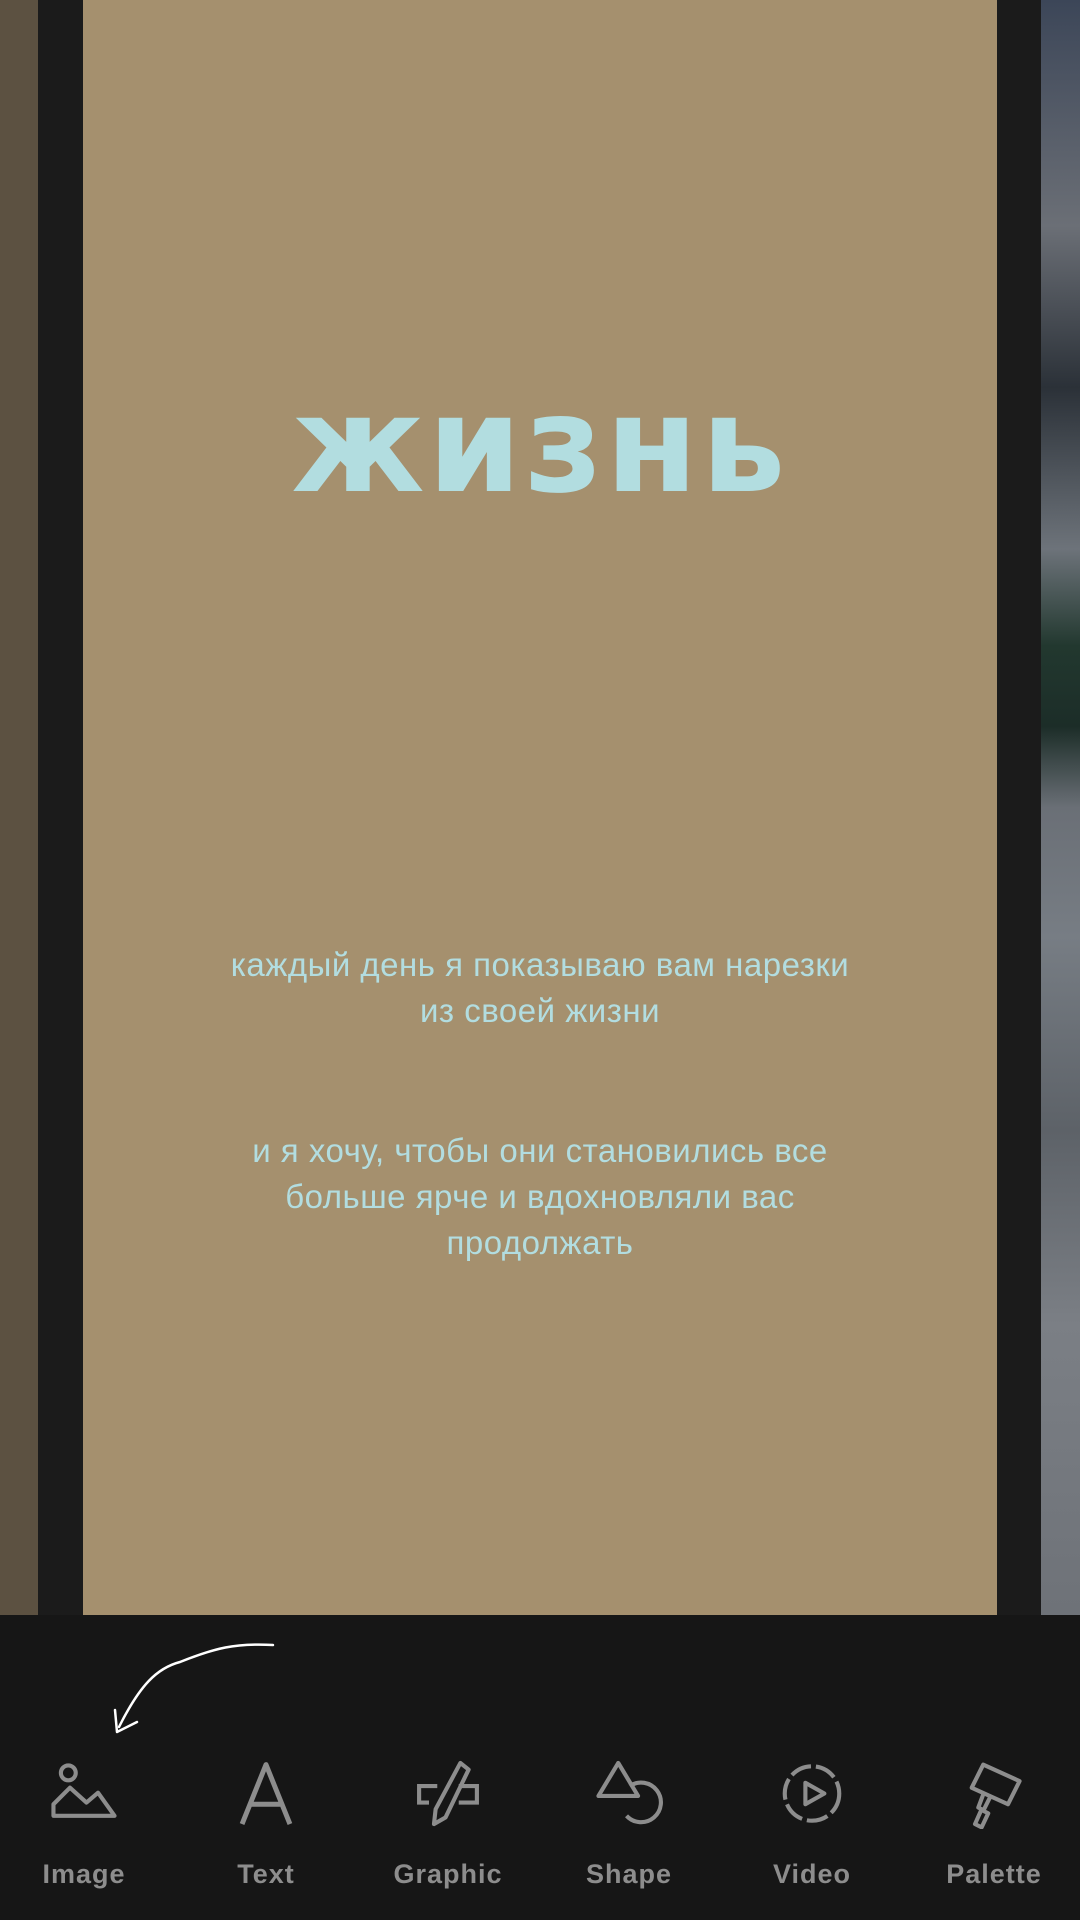 This screenshot has width=1080, height=1920. Describe the element at coordinates (812, 1874) in the screenshot. I see `video-tool-label: Video` at that location.